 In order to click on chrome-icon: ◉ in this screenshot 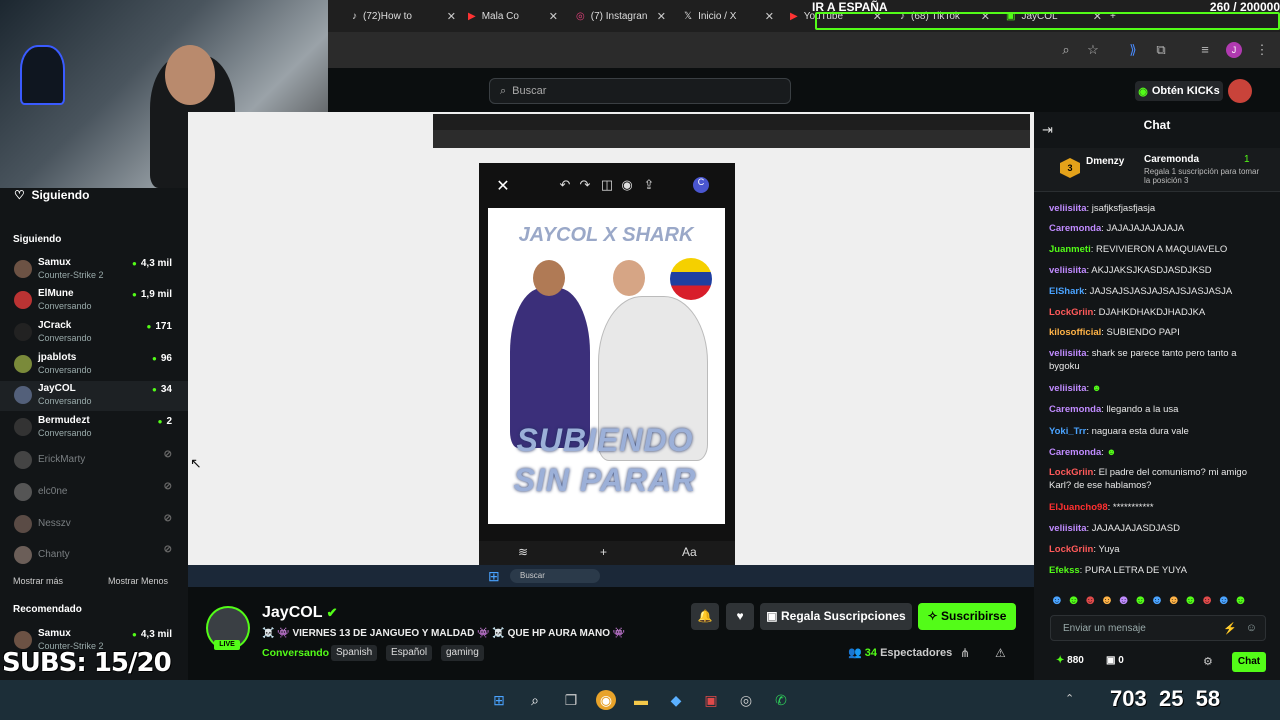, I will do `click(606, 700)`.